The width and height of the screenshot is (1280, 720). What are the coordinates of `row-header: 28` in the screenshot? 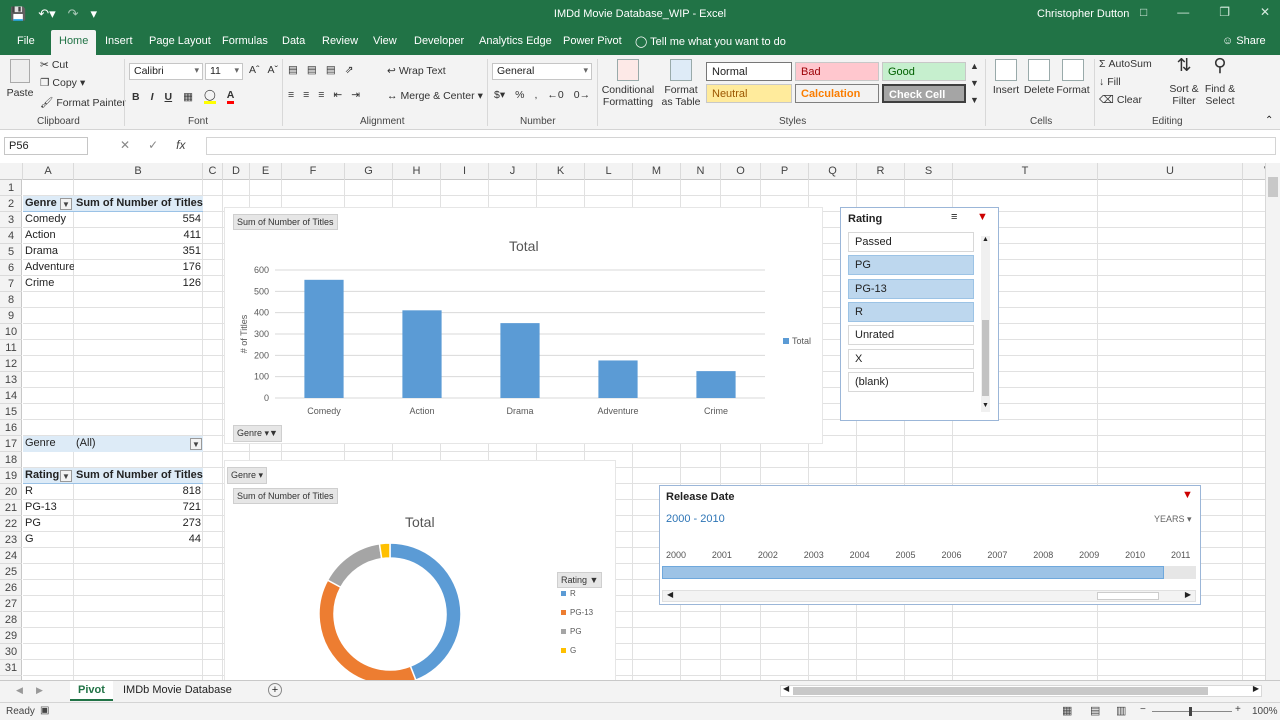 It's located at (11, 620).